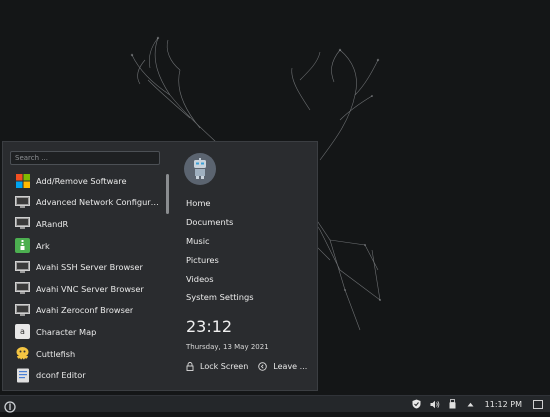 The height and width of the screenshot is (417, 550). What do you see at coordinates (22, 353) in the screenshot?
I see `cuttlefish-icon` at bounding box center [22, 353].